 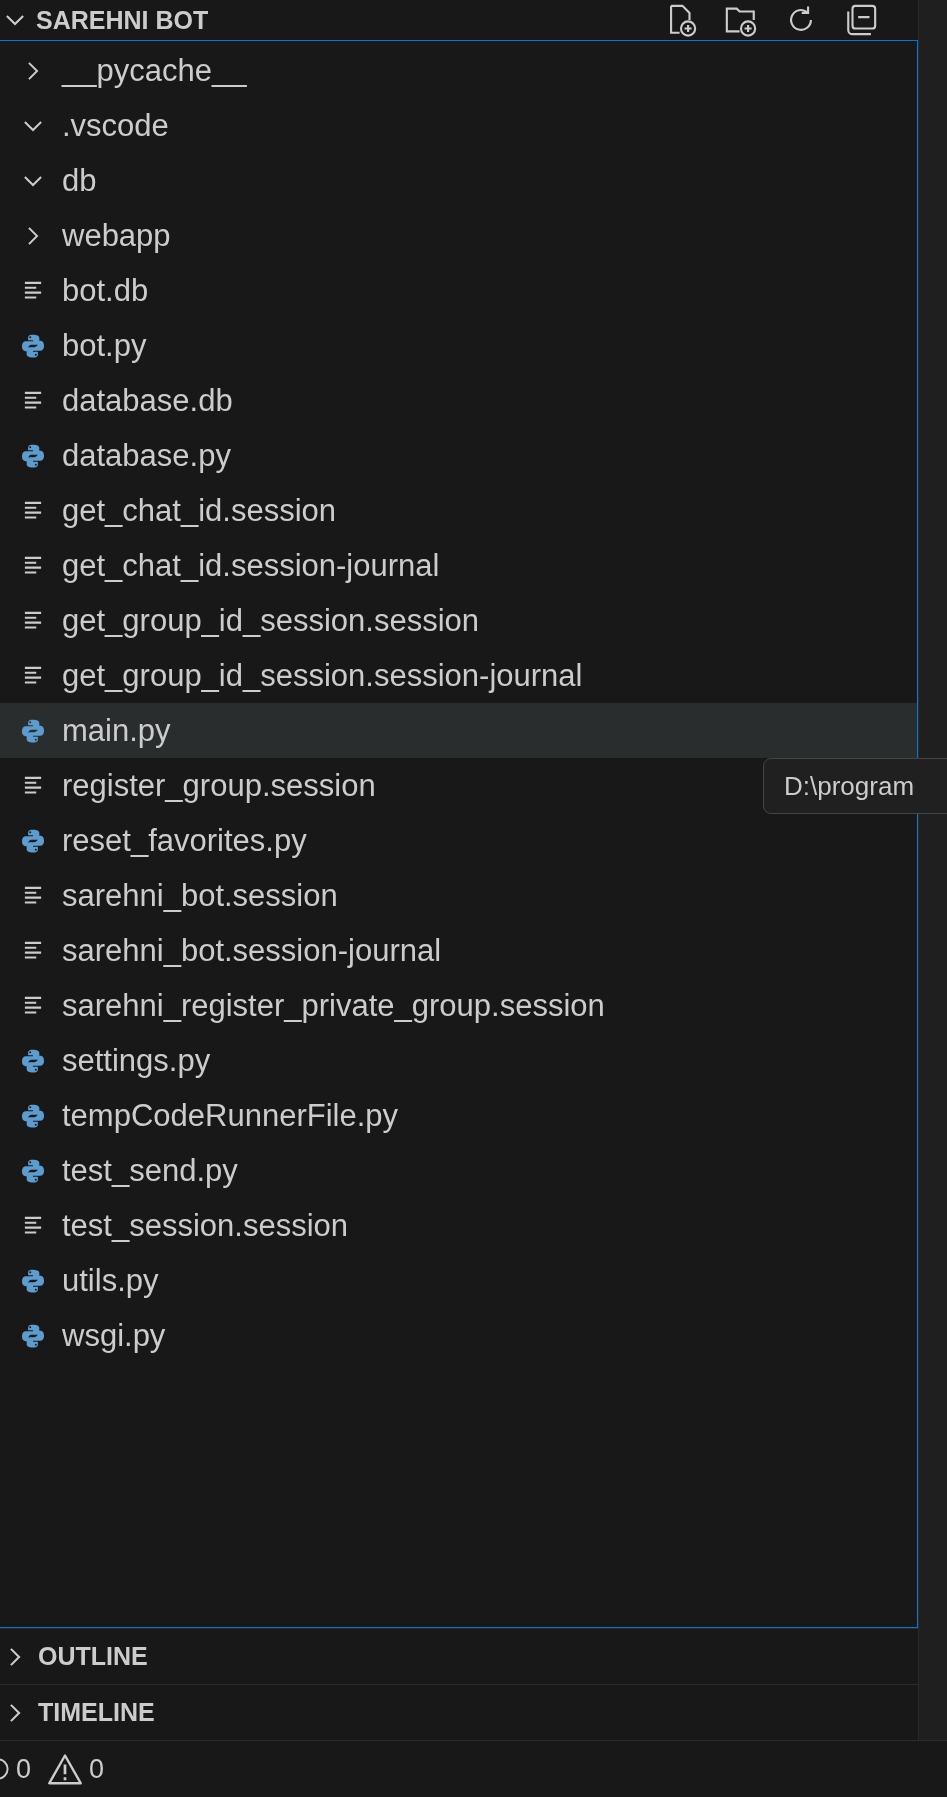 What do you see at coordinates (458, 125) in the screenshot?
I see `file-tree-item: .vscode` at bounding box center [458, 125].